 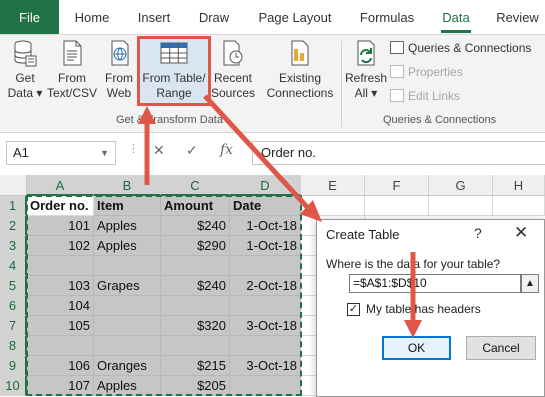 What do you see at coordinates (174, 78) in the screenshot?
I see `from-table-range-label-1: From Table/` at bounding box center [174, 78].